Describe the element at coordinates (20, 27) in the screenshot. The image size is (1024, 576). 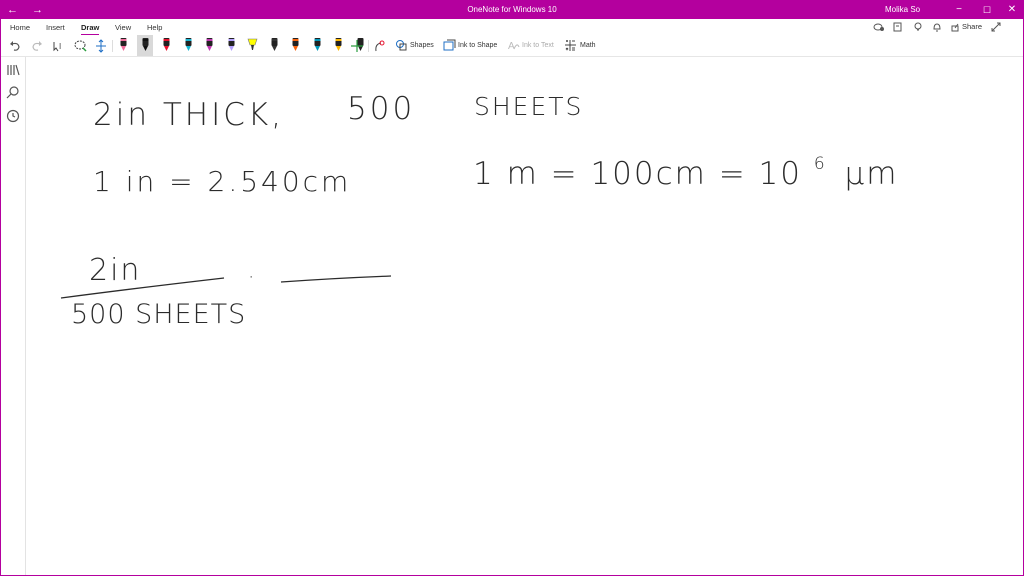
I see `tab-home: Home` at that location.